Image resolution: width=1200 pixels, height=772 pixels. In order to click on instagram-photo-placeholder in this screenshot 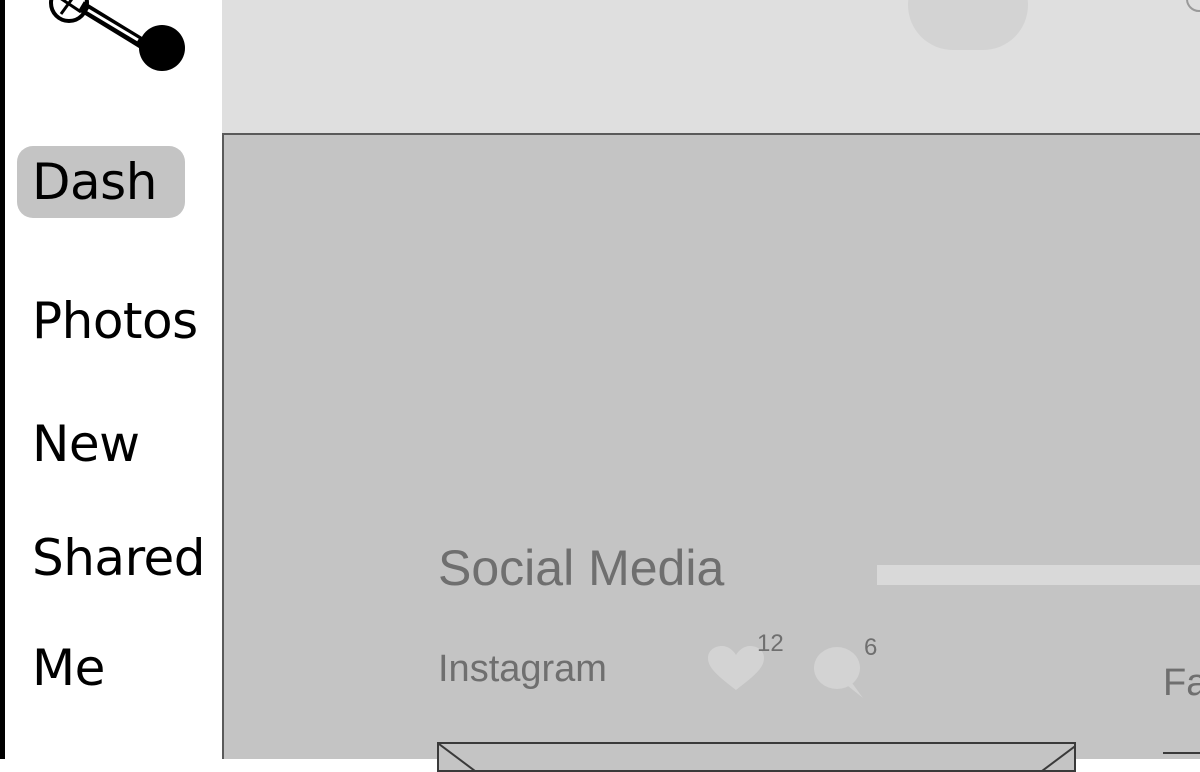, I will do `click(756, 757)`.